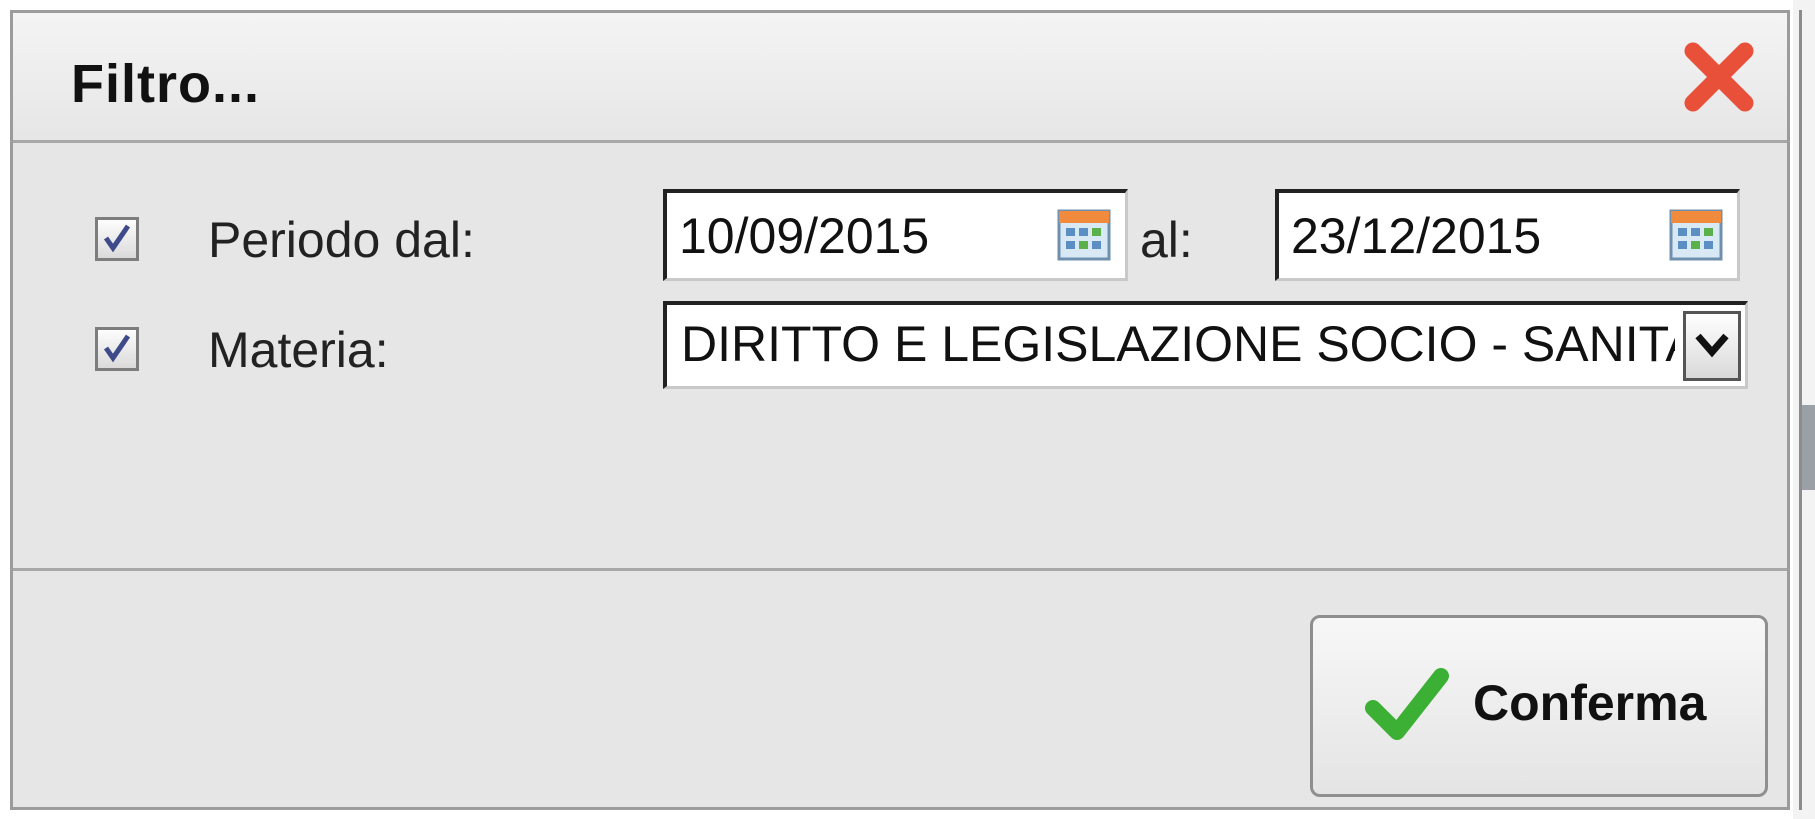 This screenshot has width=1815, height=819. Describe the element at coordinates (1456, 236) in the screenshot. I see `period-to-input` at that location.